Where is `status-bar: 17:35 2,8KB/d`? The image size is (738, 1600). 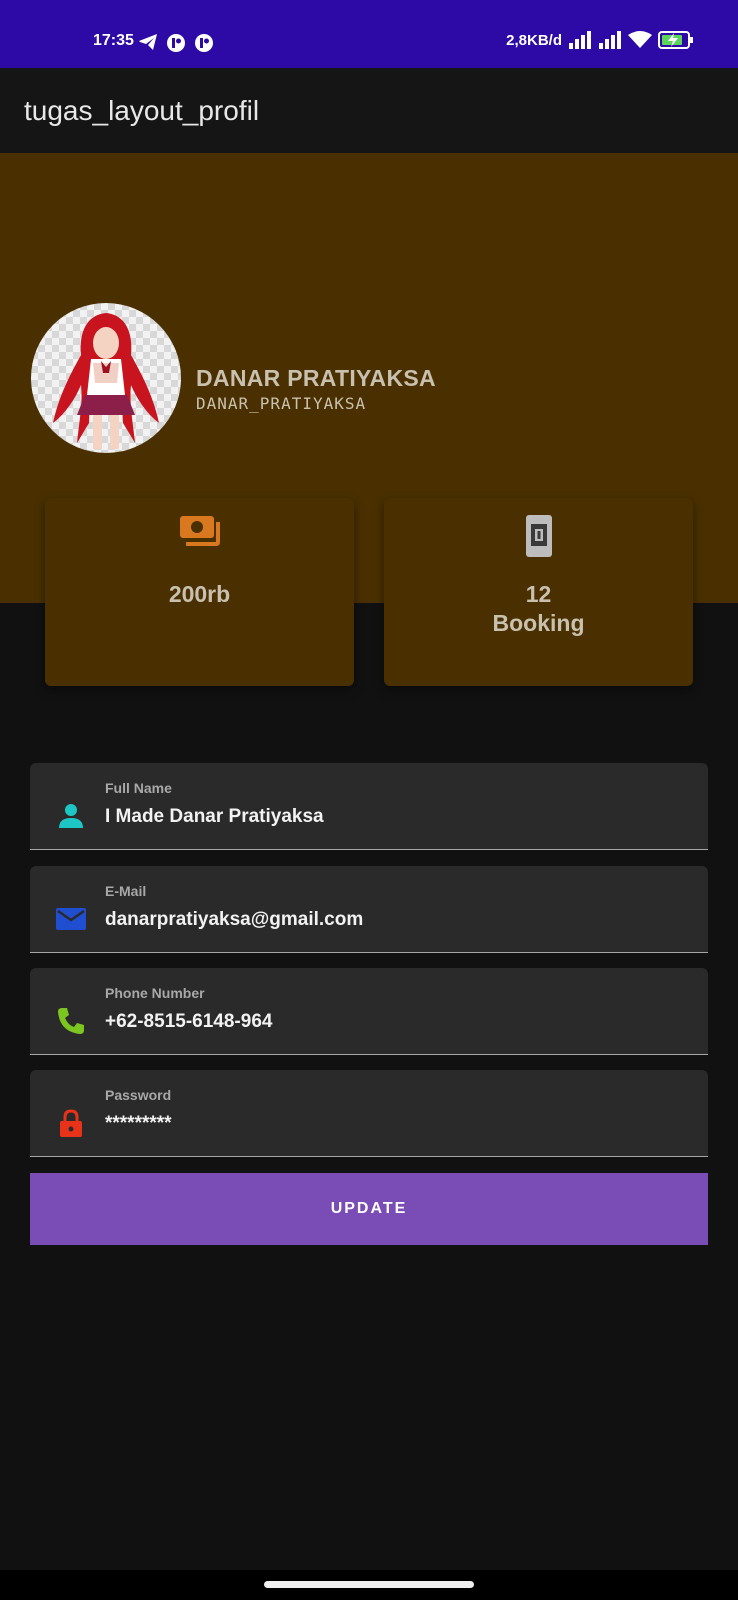
status-bar: 17:35 2,8KB/d is located at coordinates (369, 34).